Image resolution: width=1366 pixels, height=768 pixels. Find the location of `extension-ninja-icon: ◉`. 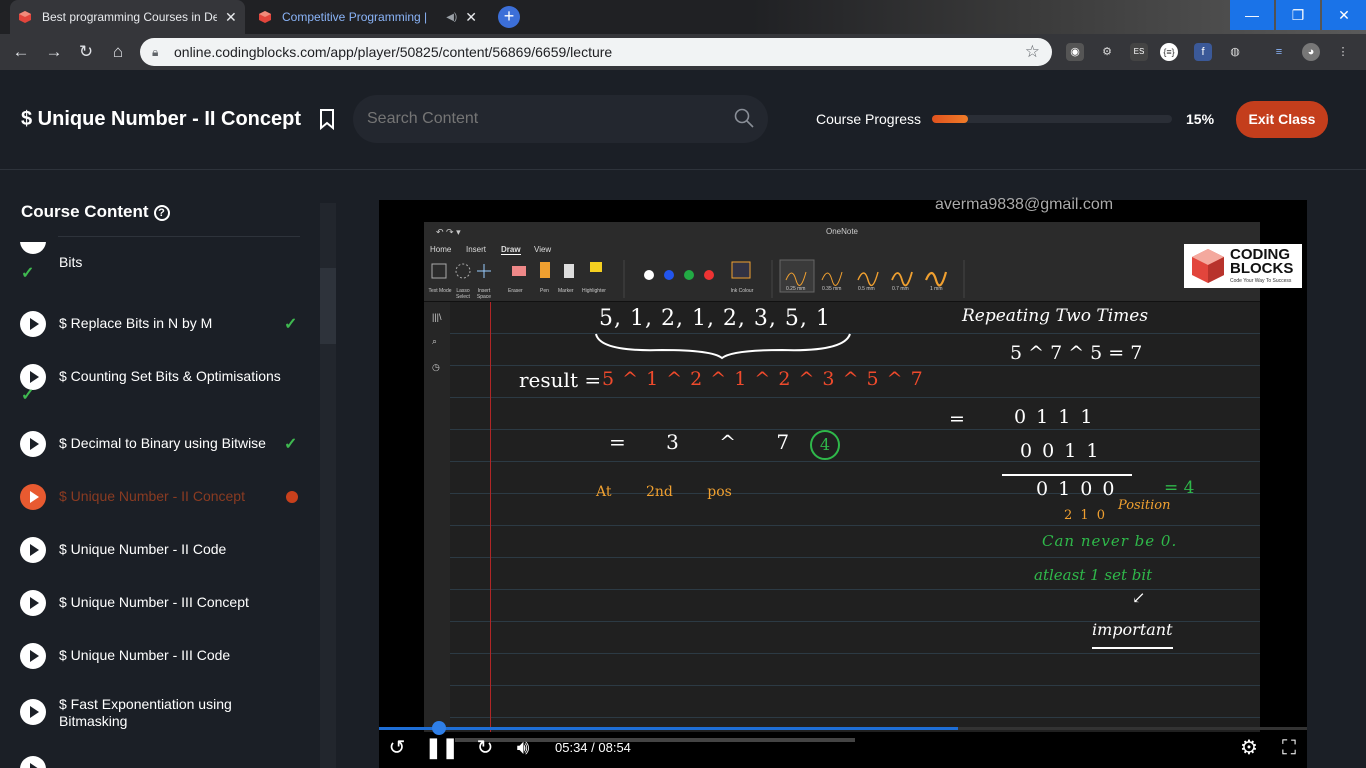

extension-ninja-icon: ◉ is located at coordinates (1075, 52).